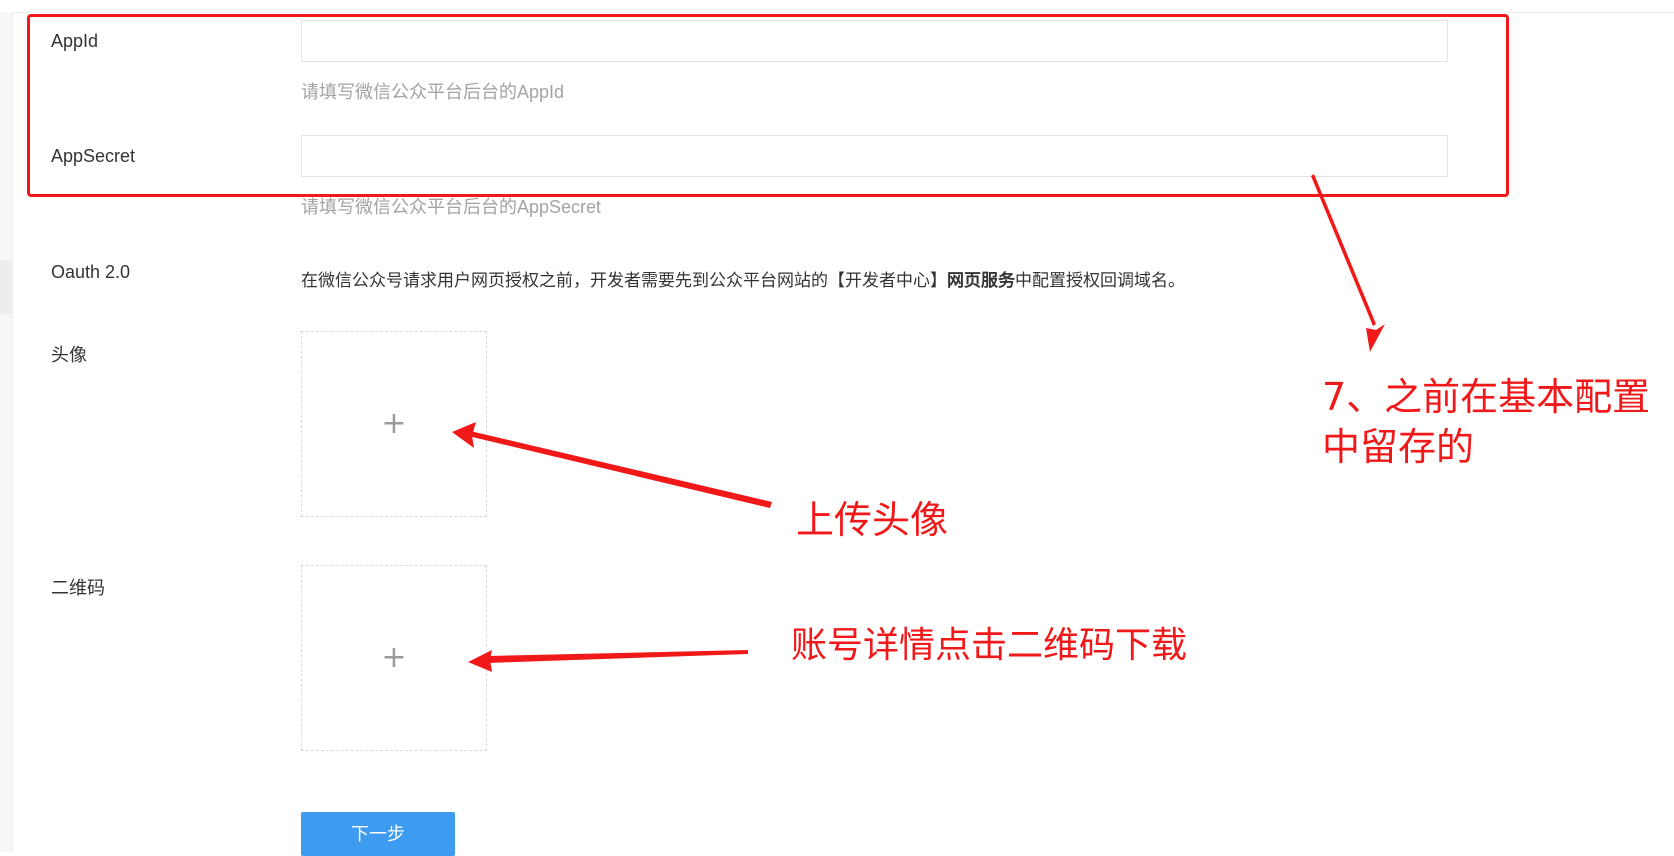 This screenshot has width=1674, height=856. Describe the element at coordinates (1375, 338) in the screenshot. I see `arrowhead-config-note` at that location.